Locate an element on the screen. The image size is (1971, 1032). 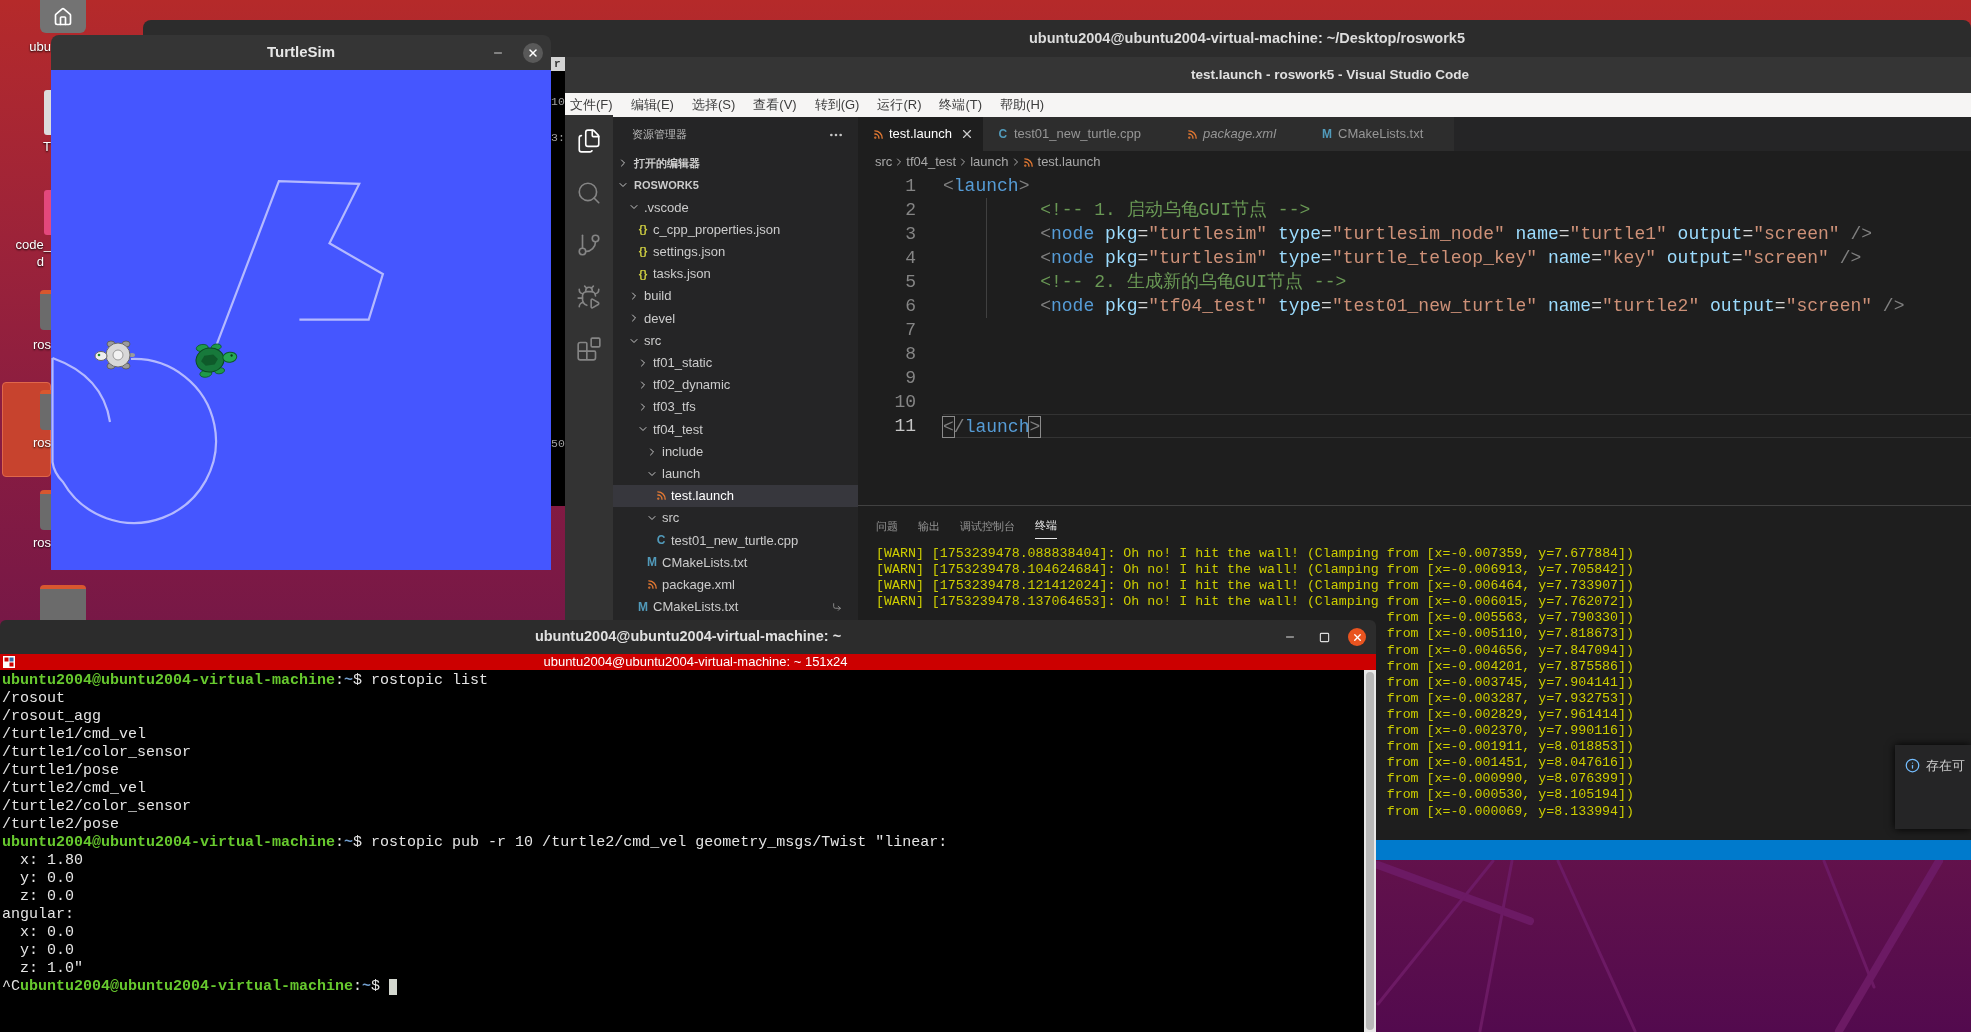
desktop-icon-label: d is located at coordinates (40, 262).